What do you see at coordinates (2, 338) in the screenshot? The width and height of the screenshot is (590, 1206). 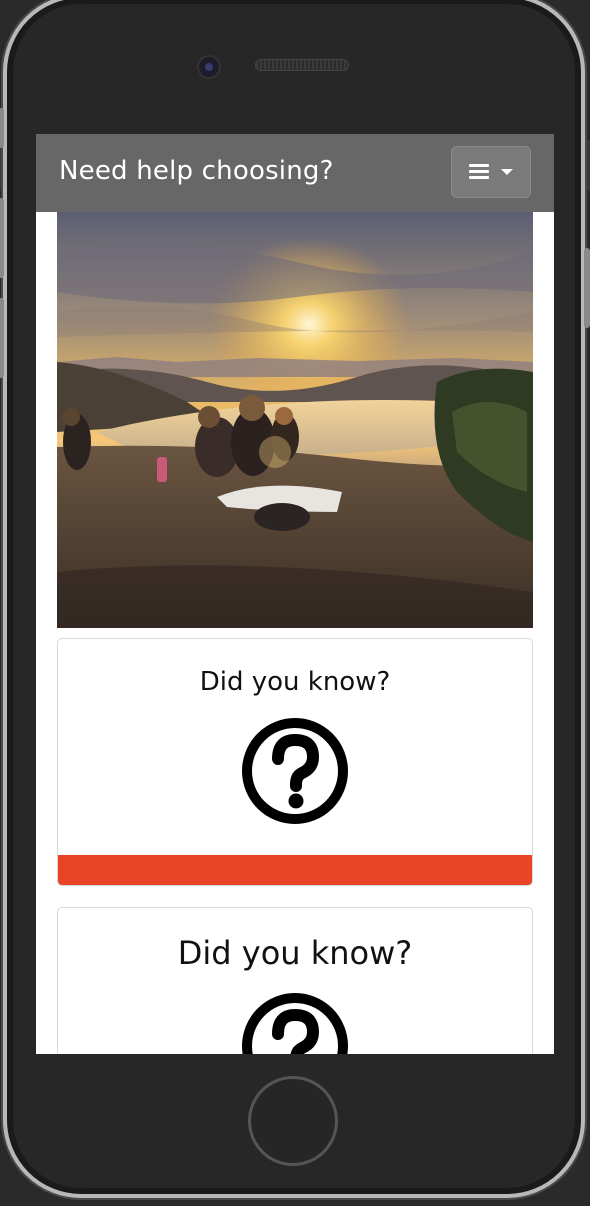 I see `volume-down-button` at bounding box center [2, 338].